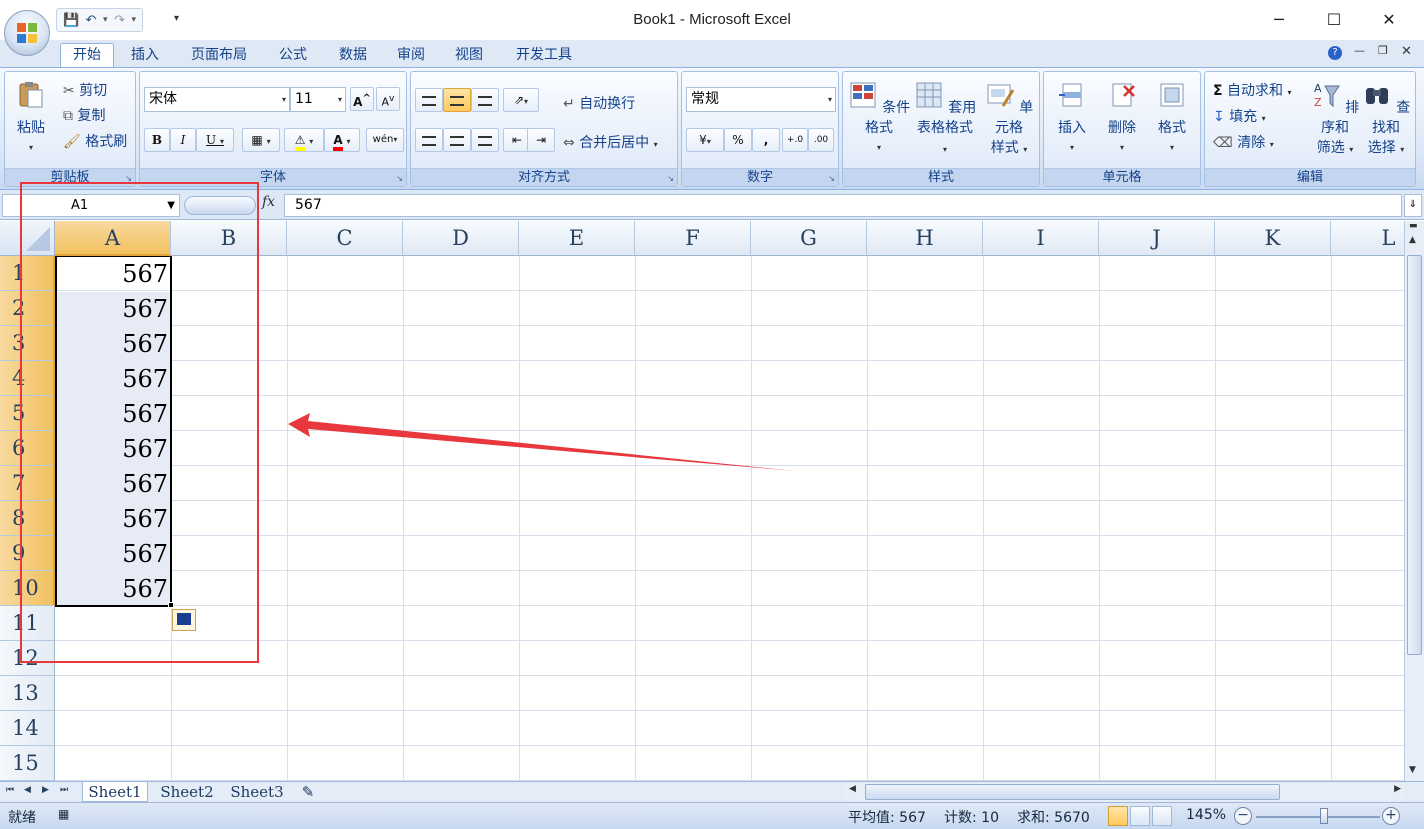 Image resolution: width=1424 pixels, height=829 pixels. What do you see at coordinates (304, 140) in the screenshot?
I see `fill-color-button: ⚠ ▾` at bounding box center [304, 140].